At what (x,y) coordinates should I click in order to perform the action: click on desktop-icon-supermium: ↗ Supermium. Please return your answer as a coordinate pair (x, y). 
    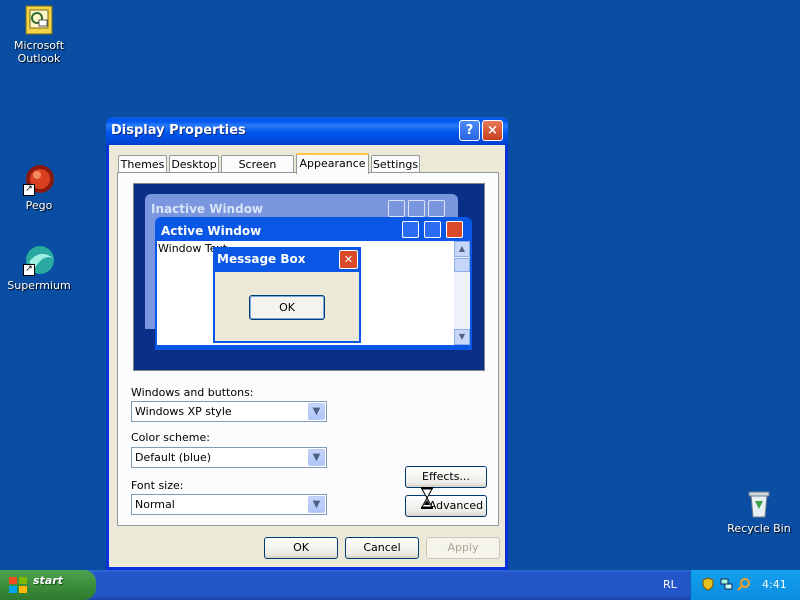
    Looking at the image, I should click on (39, 268).